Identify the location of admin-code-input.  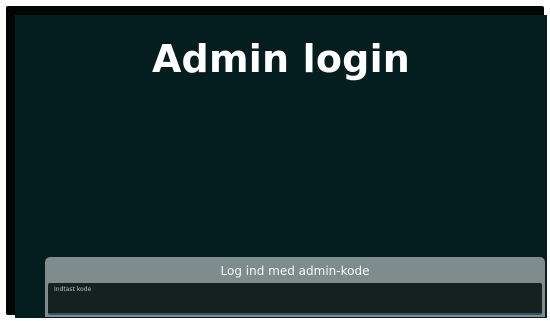
(295, 299).